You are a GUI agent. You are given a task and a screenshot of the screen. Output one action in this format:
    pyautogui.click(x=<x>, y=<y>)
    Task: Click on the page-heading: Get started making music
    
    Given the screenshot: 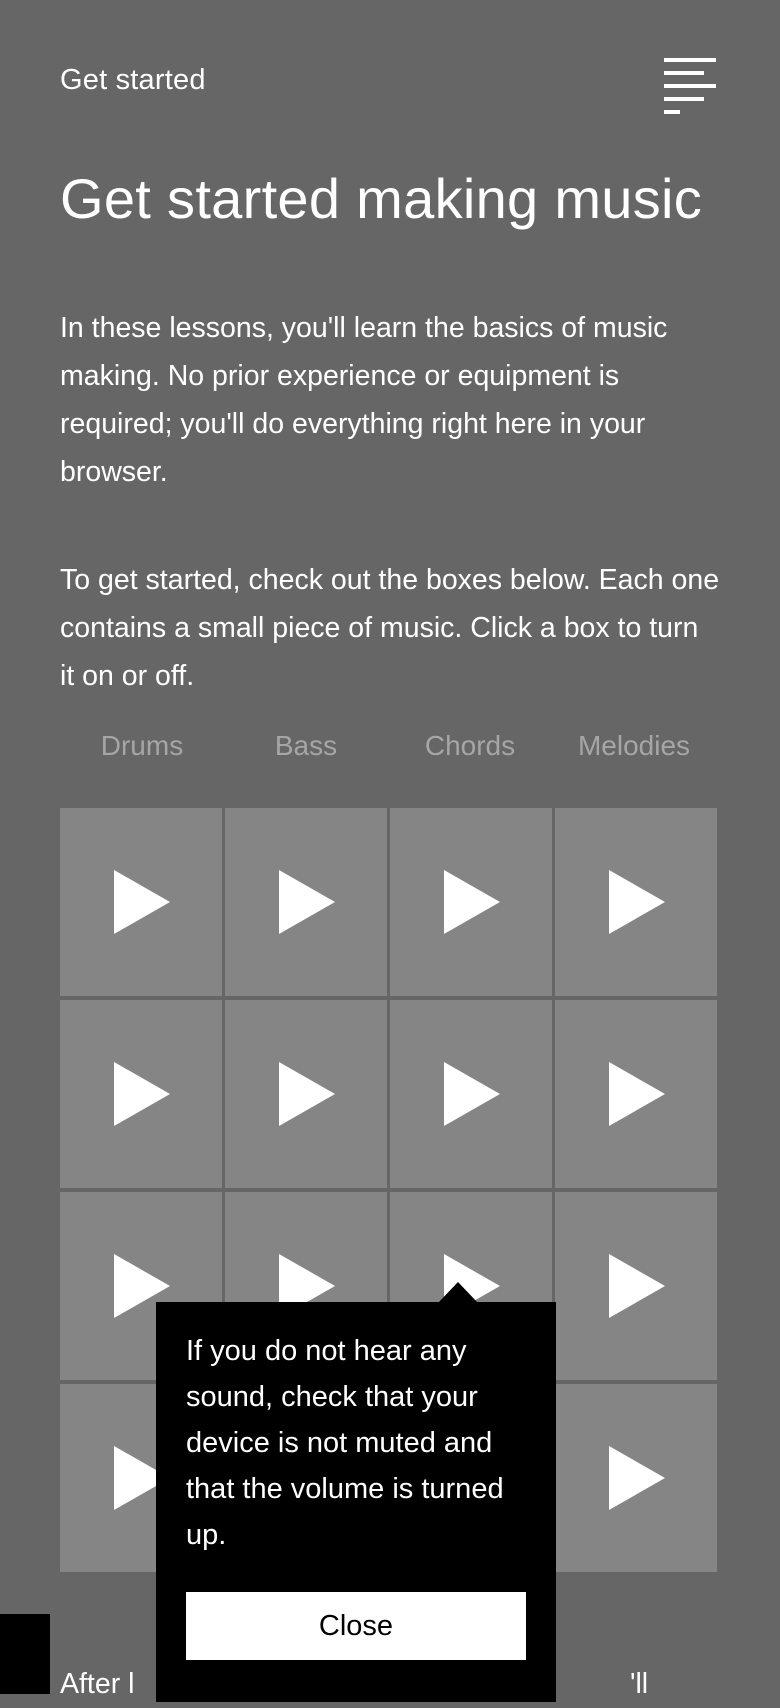 What is the action you would take?
    pyautogui.click(x=381, y=198)
    